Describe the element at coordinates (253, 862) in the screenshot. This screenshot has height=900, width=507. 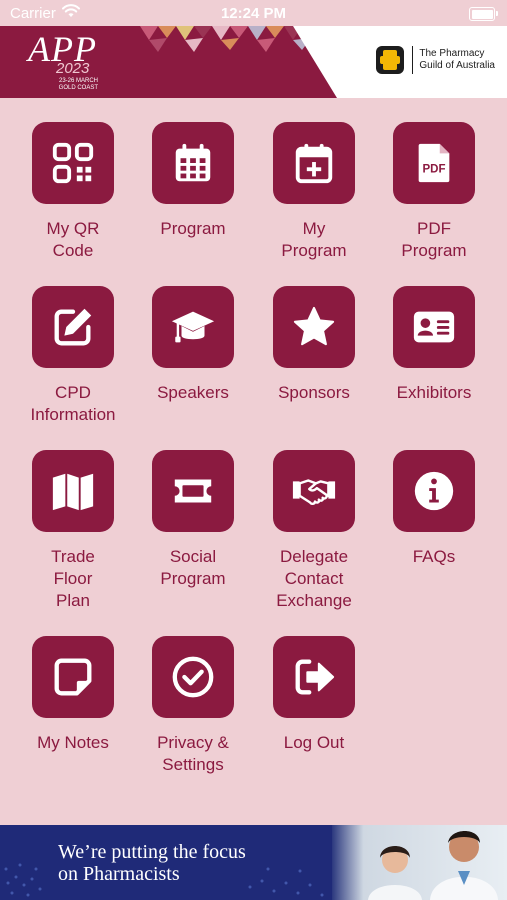
I see `advert-banner: We’re putting the focus on Pharmacists` at that location.